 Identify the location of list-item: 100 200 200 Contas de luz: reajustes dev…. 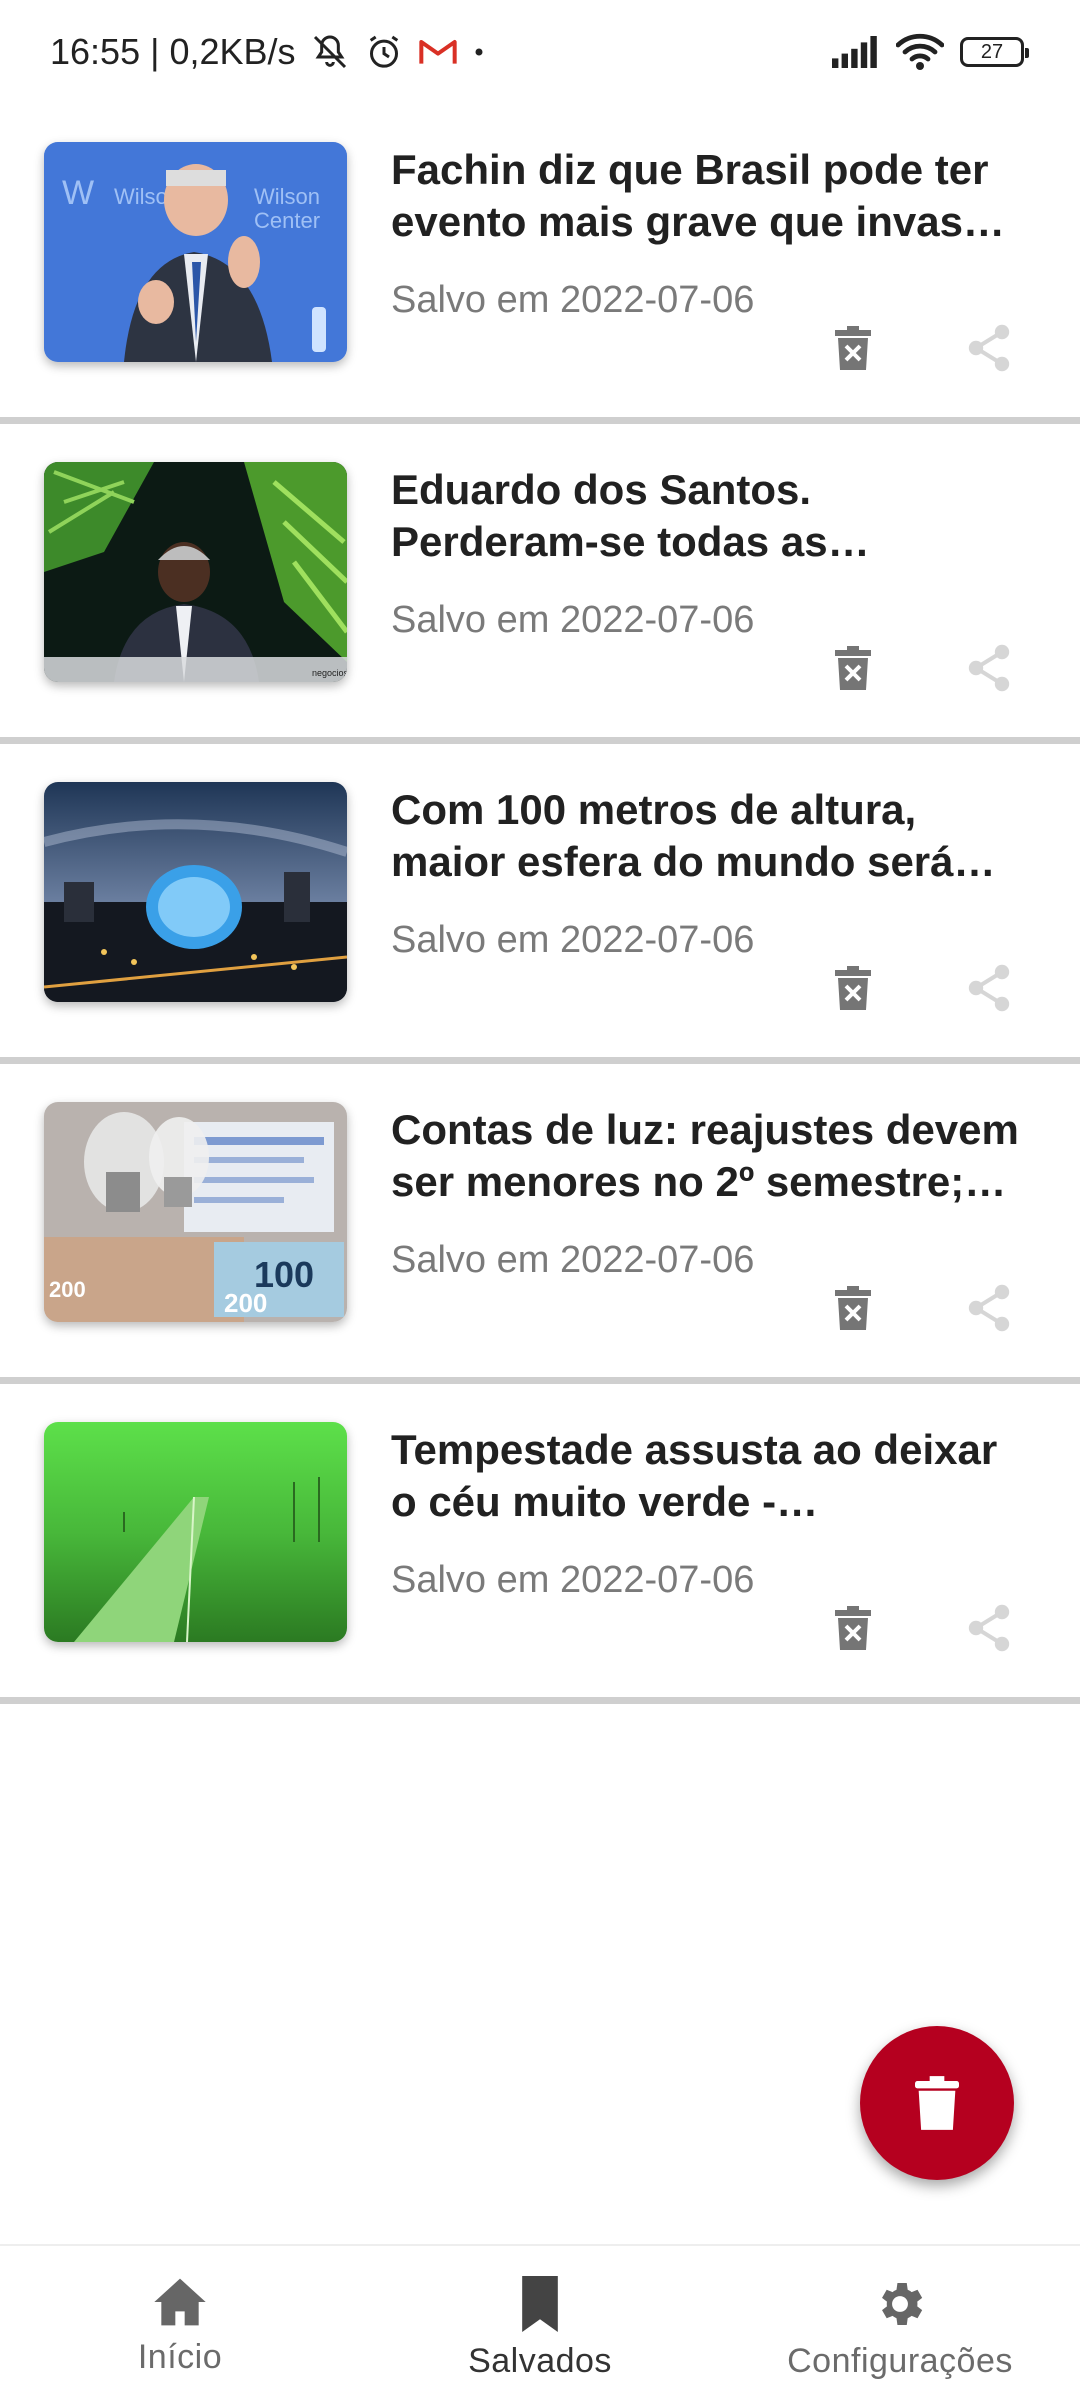
(540, 1224).